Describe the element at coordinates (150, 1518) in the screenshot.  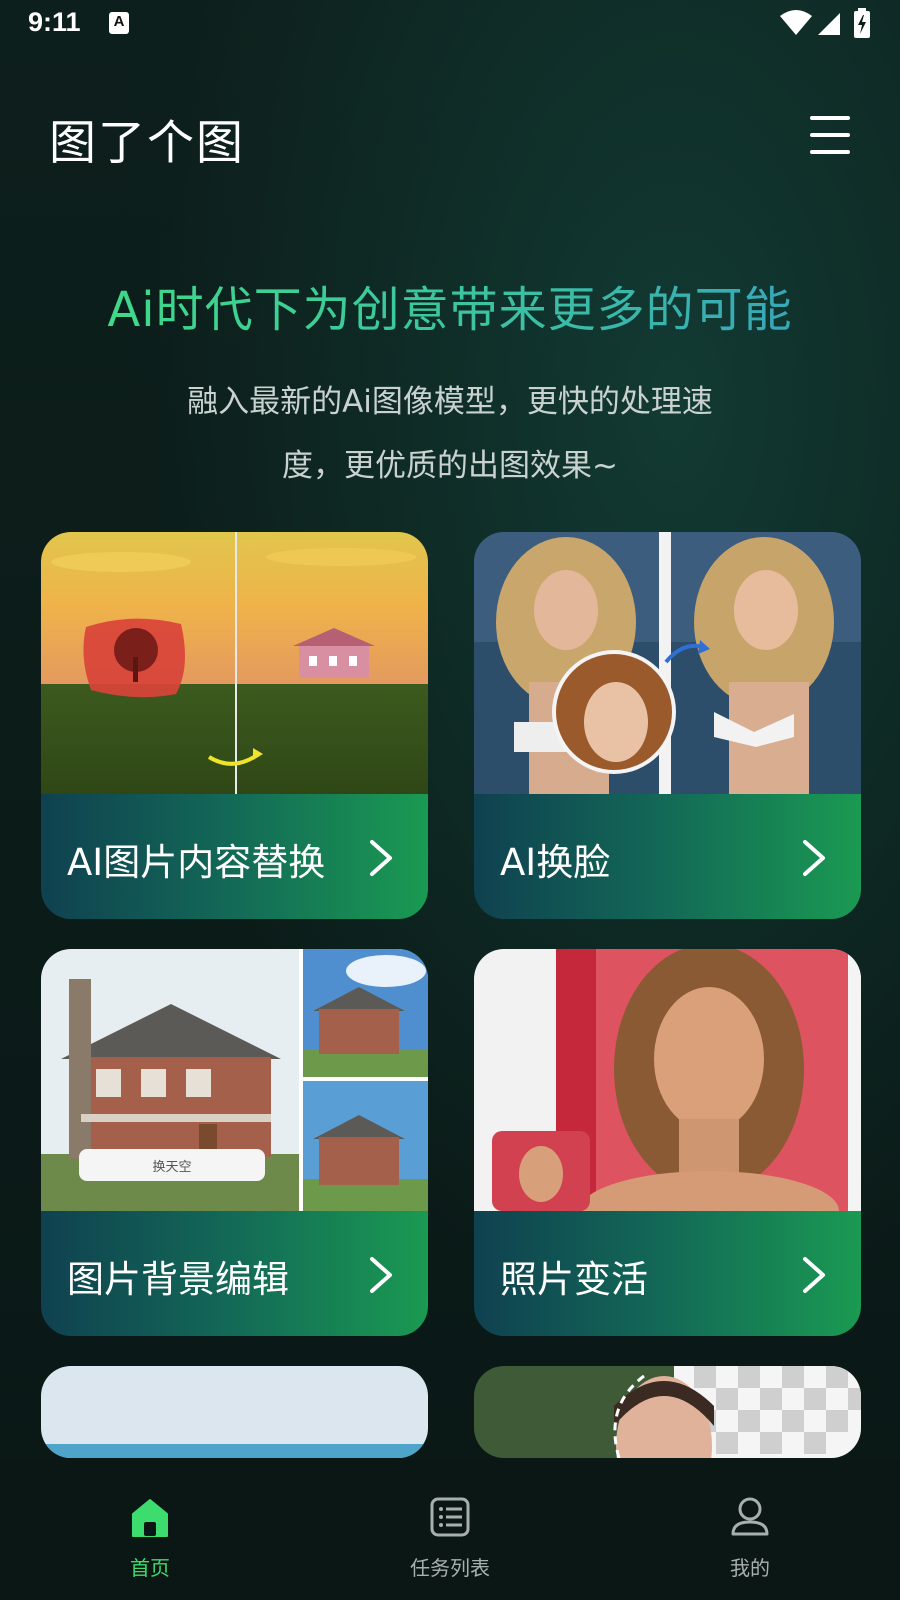
I see `home-icon` at that location.